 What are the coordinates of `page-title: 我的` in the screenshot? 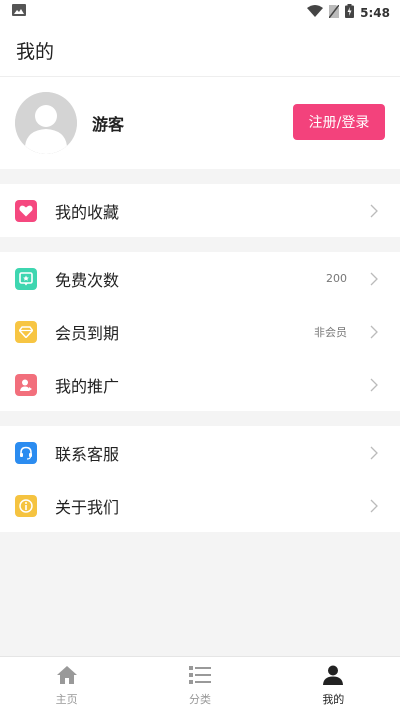 It's located at (35, 51).